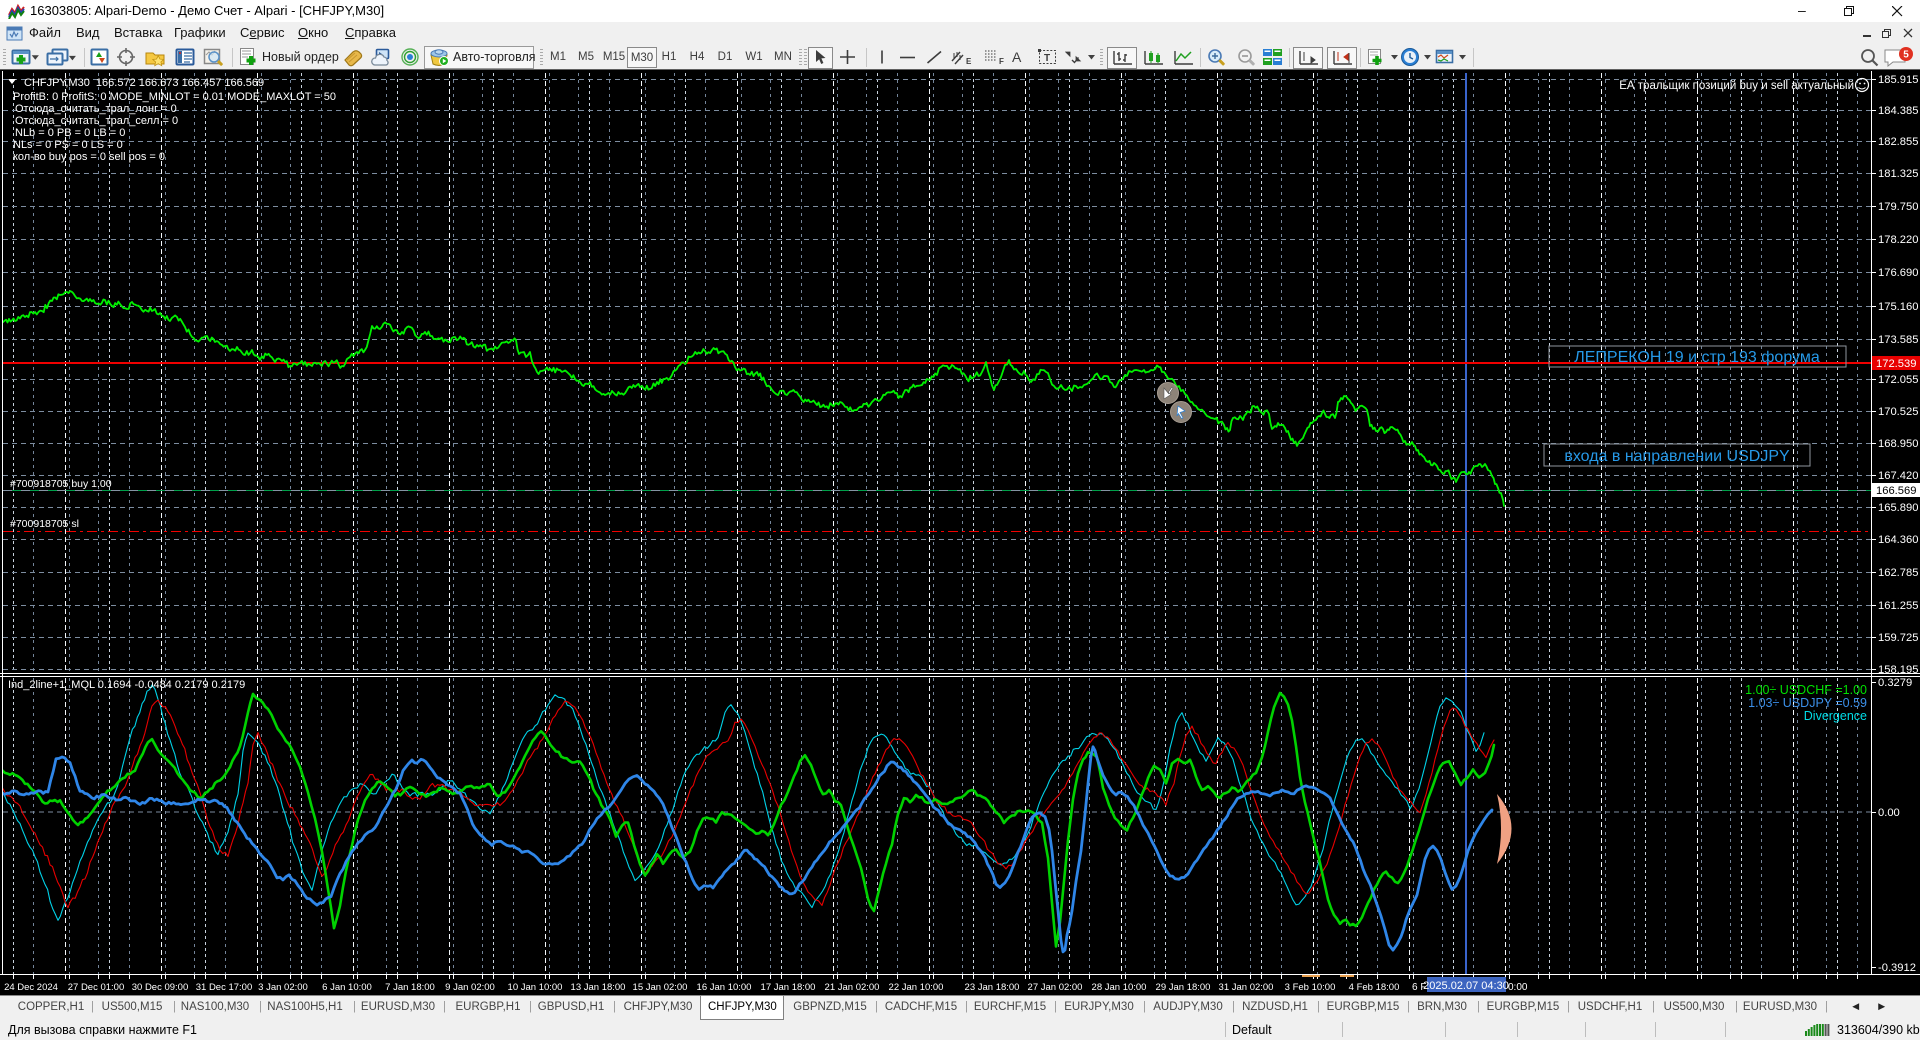 The height and width of the screenshot is (1040, 1920). What do you see at coordinates (1898, 638) in the screenshot?
I see `svg-text: 159.725` at bounding box center [1898, 638].